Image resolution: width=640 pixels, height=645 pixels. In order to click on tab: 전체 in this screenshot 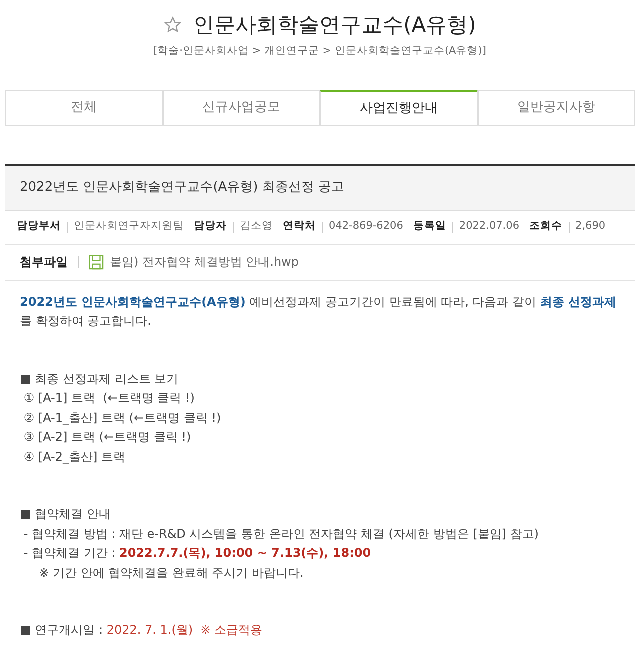, I will do `click(83, 108)`.